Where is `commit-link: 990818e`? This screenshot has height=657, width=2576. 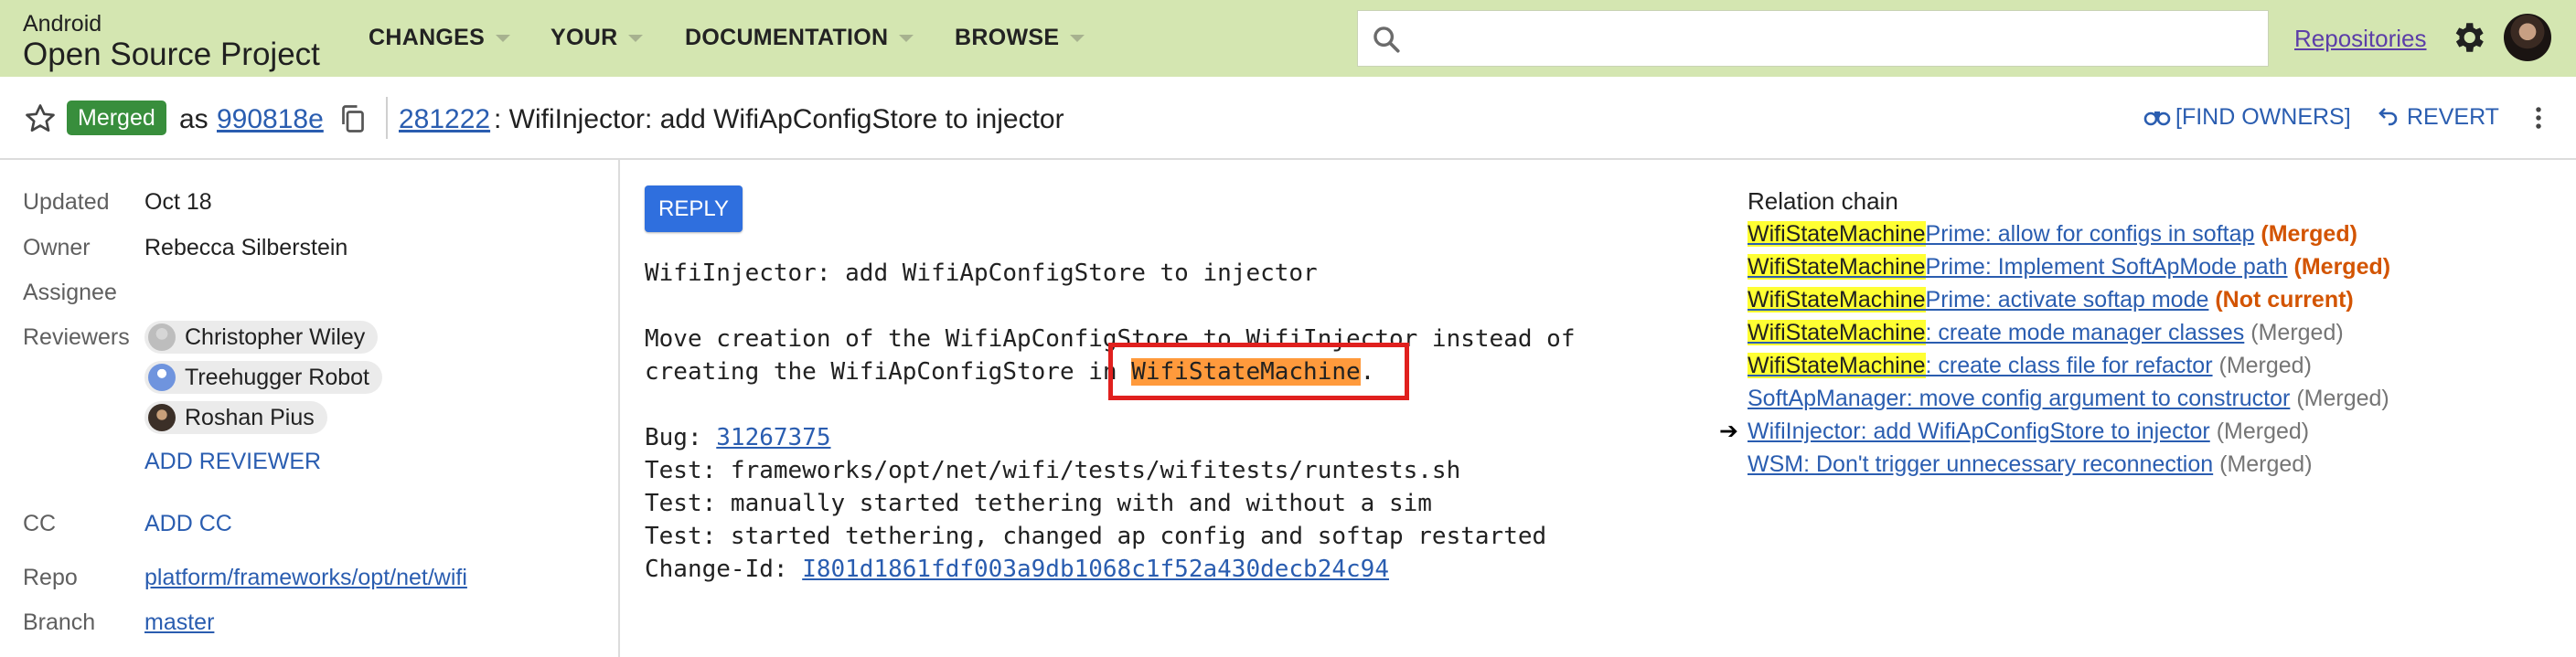
commit-link: 990818e is located at coordinates (270, 119).